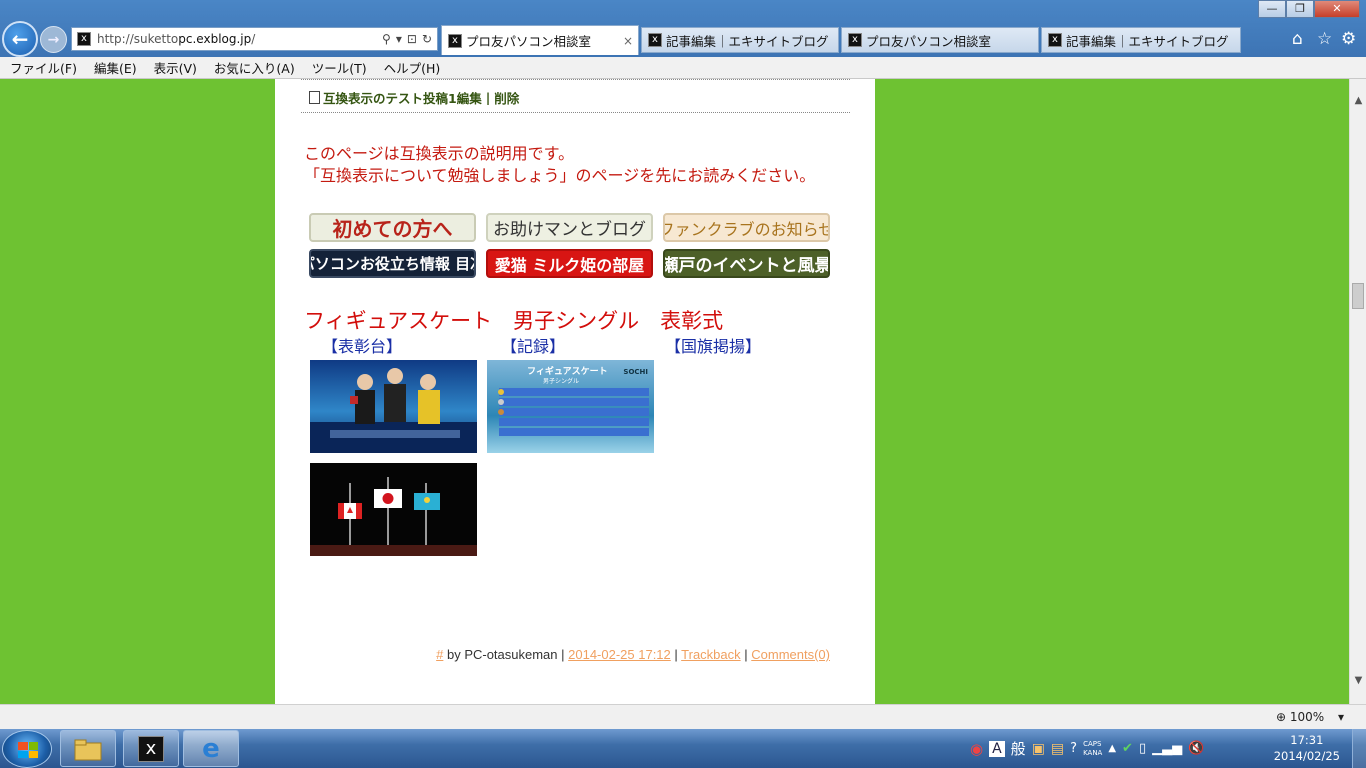 The height and width of the screenshot is (768, 1366). What do you see at coordinates (1358, 100) in the screenshot?
I see `scroll-up-icon: ▲` at bounding box center [1358, 100].